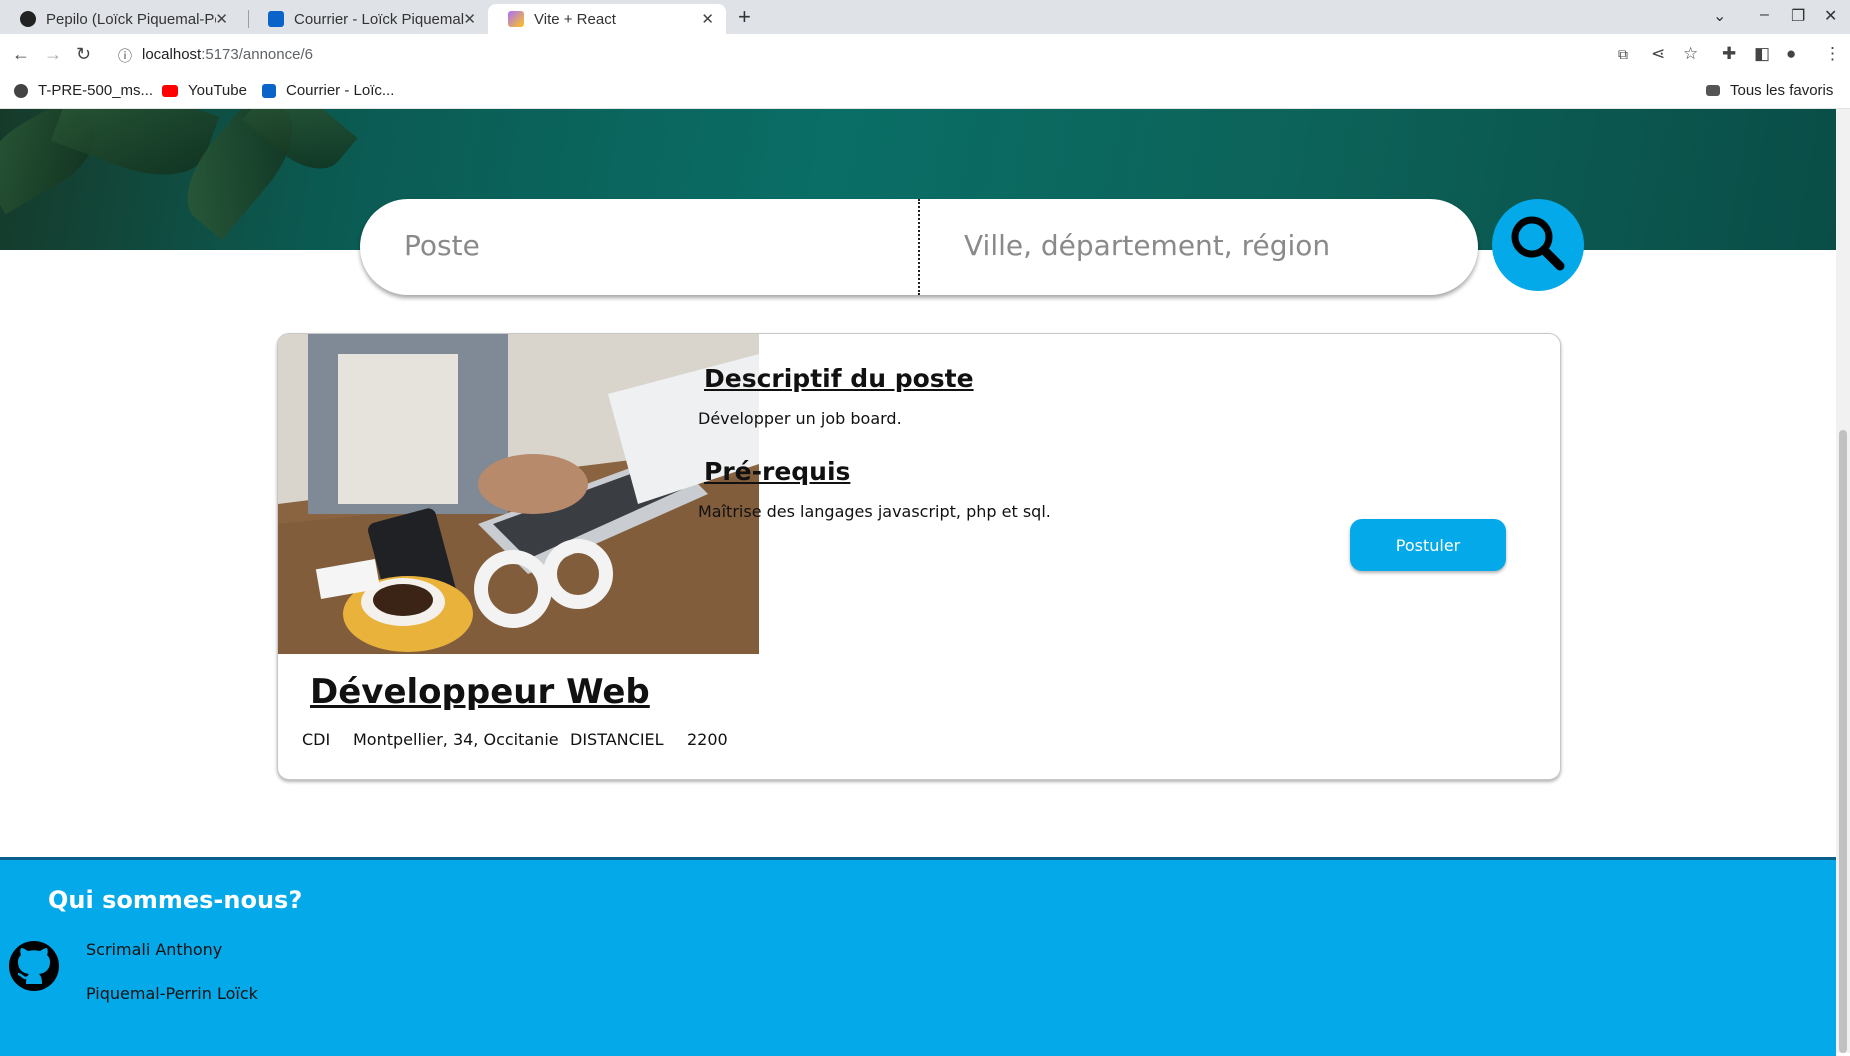  What do you see at coordinates (379, 19) in the screenshot?
I see `tab-label: Courrier - Loïck Piquemal` at bounding box center [379, 19].